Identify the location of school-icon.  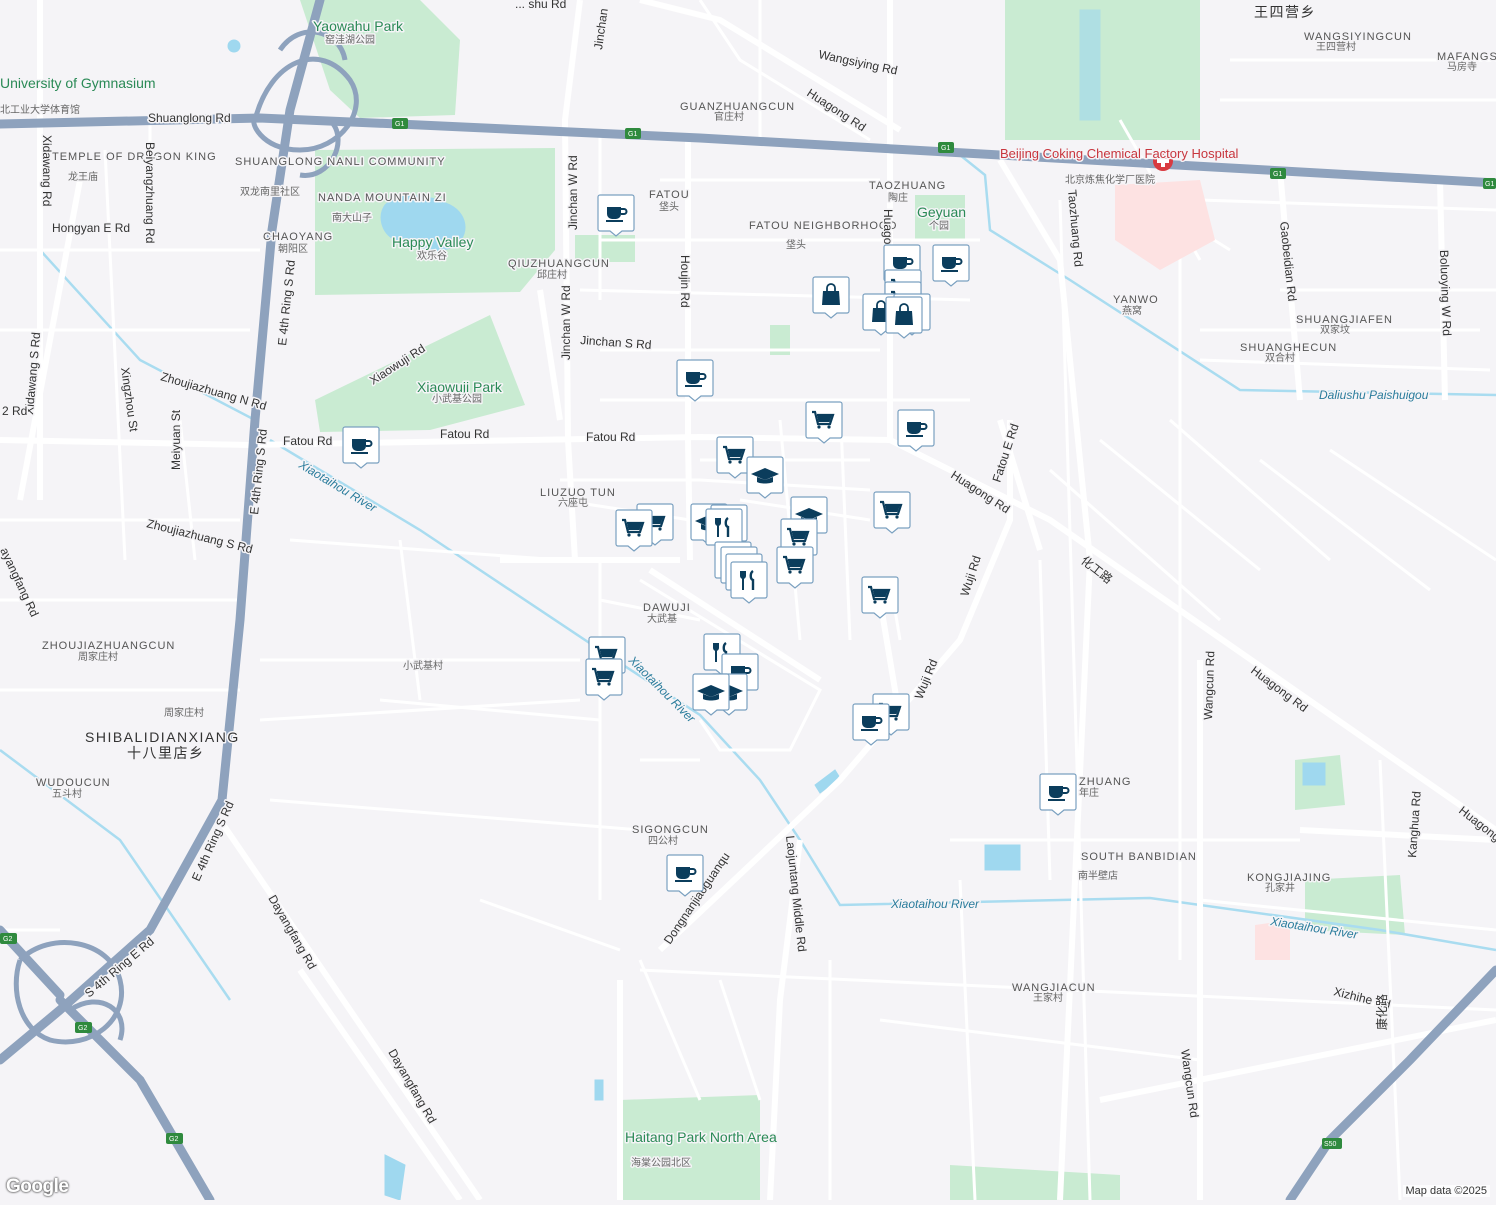
(765, 477).